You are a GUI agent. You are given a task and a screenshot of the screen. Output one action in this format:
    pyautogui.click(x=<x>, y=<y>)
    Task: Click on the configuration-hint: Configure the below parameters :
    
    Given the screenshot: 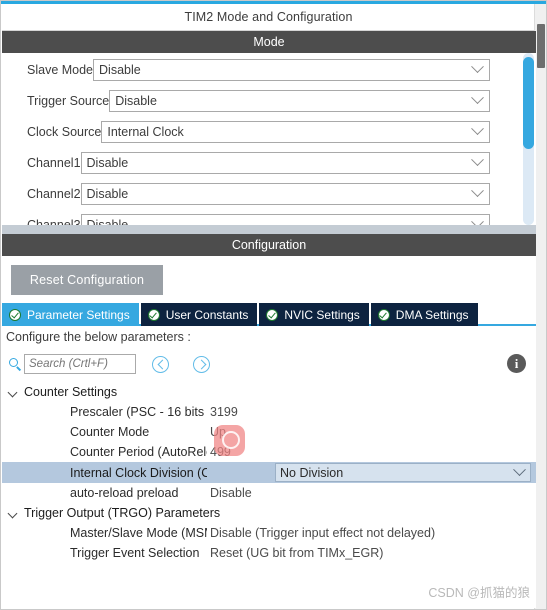 What is the action you would take?
    pyautogui.click(x=98, y=337)
    